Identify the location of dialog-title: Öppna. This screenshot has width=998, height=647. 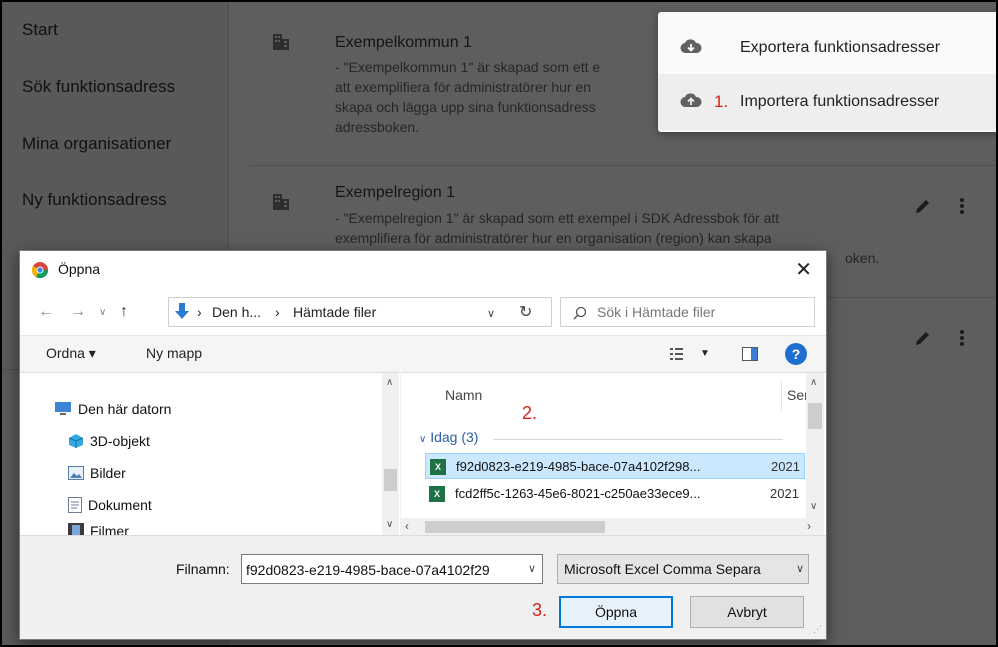
(79, 269).